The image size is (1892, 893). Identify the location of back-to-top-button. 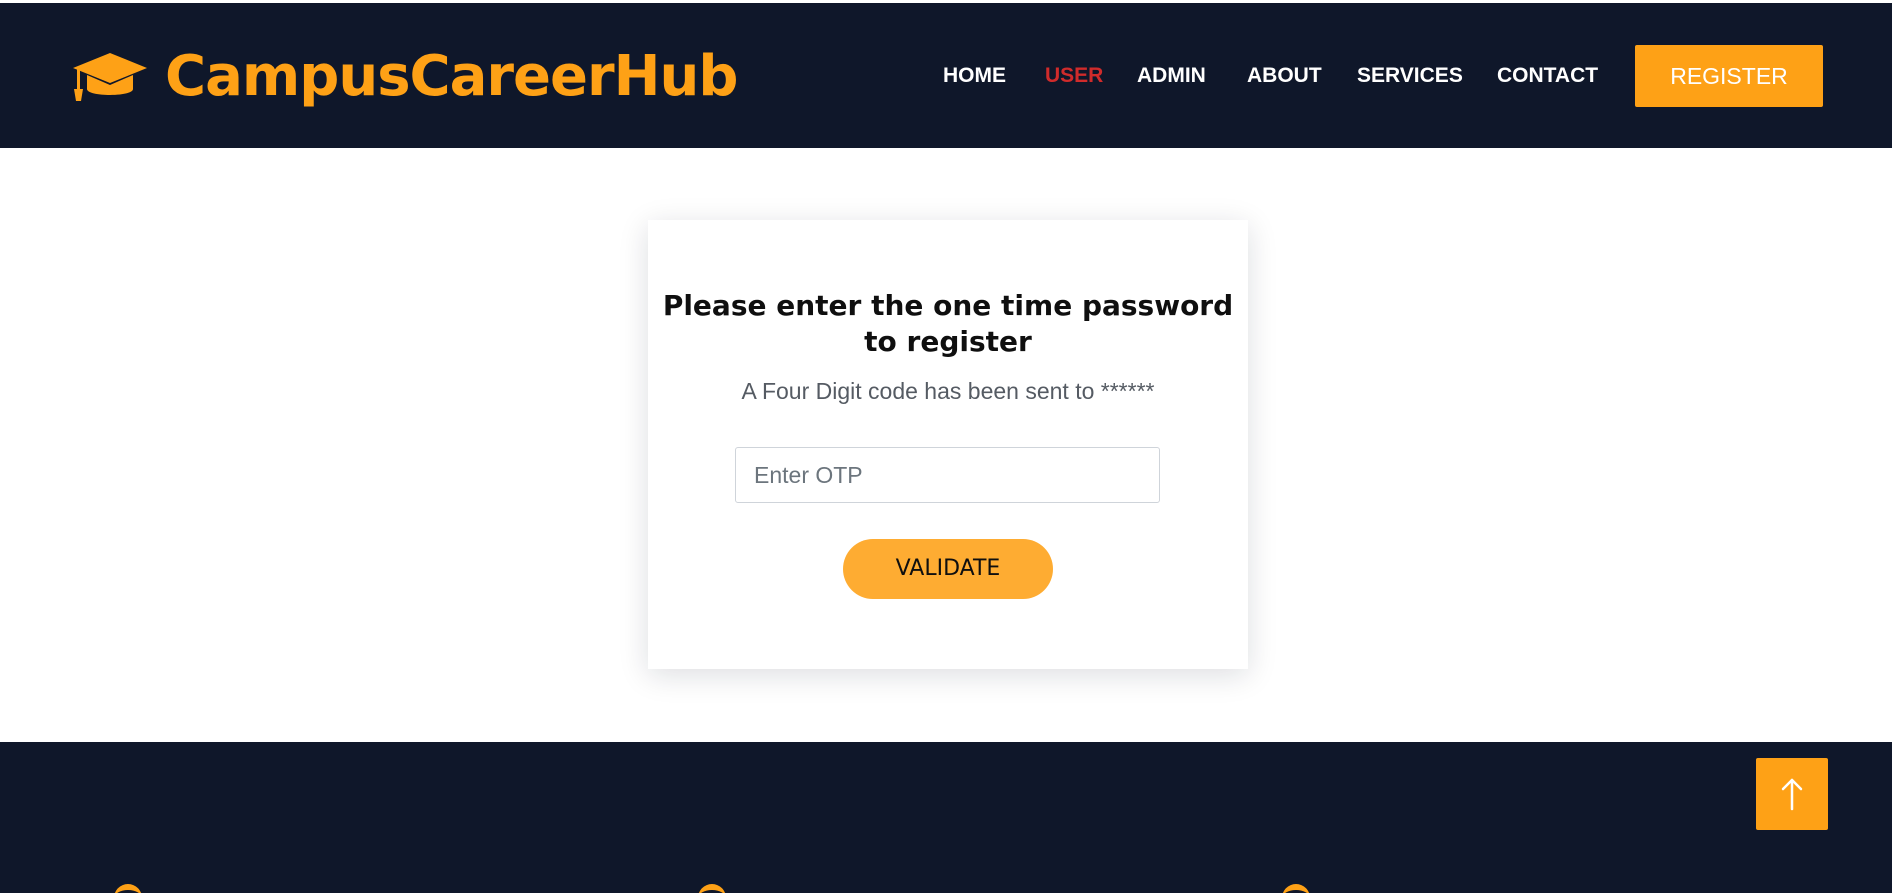
(1792, 794).